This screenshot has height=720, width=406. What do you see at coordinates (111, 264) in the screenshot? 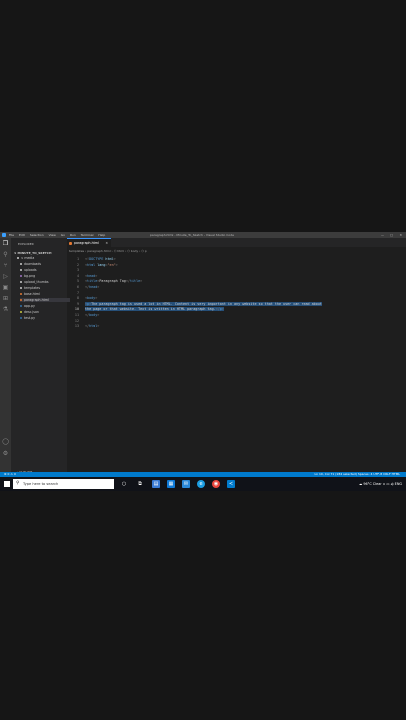
I see `code-token: "en"` at bounding box center [111, 264].